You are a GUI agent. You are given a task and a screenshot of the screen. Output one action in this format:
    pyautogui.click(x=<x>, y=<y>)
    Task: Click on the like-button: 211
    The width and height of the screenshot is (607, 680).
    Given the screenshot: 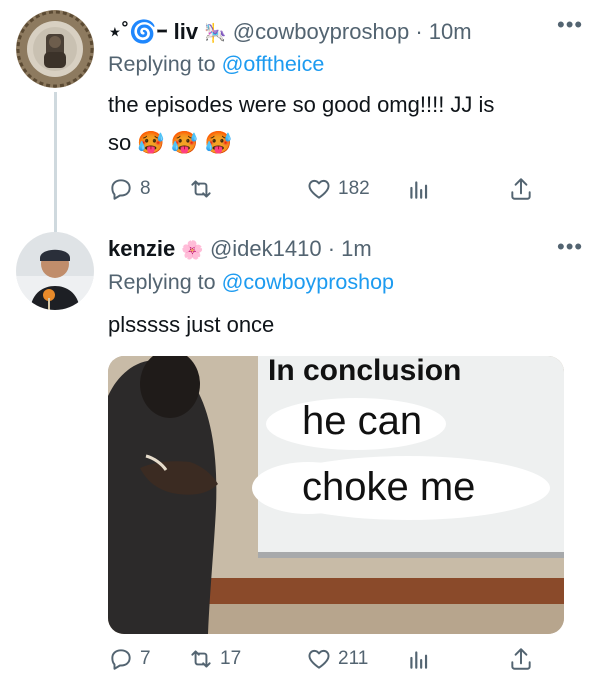 What is the action you would take?
    pyautogui.click(x=337, y=659)
    